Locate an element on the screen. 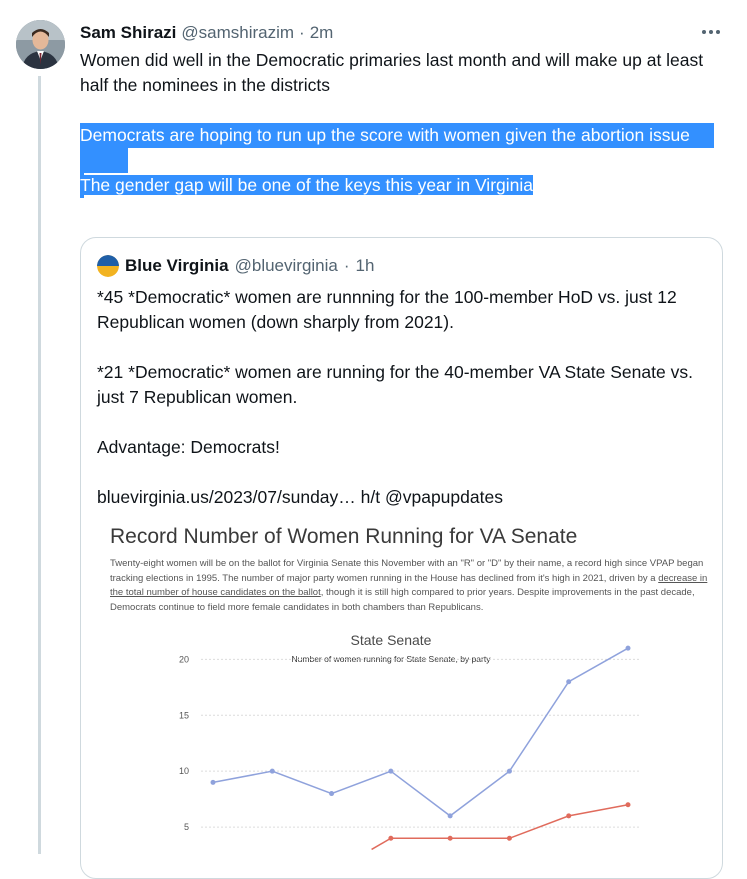 This screenshot has width=747, height=879. y-tick-label: 15 is located at coordinates (184, 715).